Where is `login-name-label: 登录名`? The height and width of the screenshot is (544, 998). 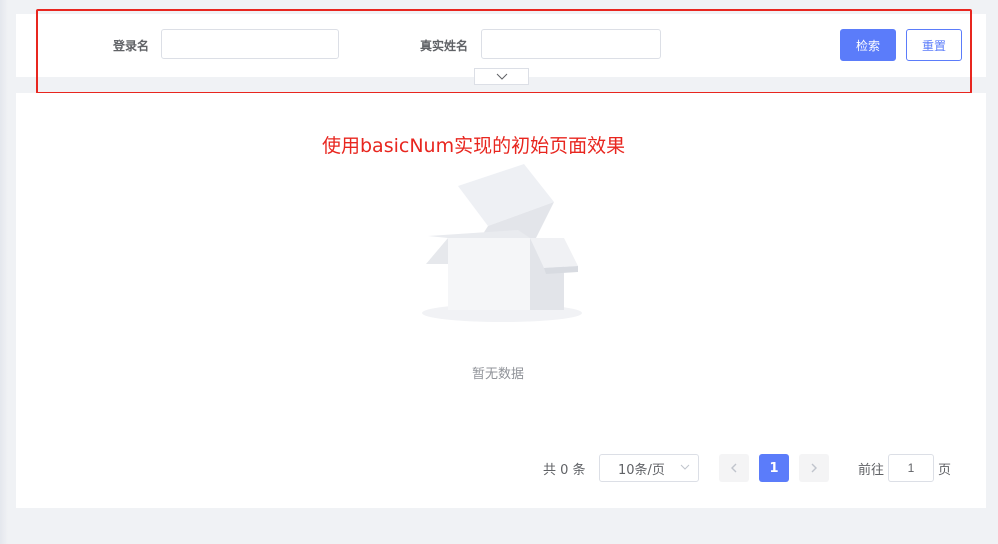
login-name-label: 登录名 is located at coordinates (131, 46).